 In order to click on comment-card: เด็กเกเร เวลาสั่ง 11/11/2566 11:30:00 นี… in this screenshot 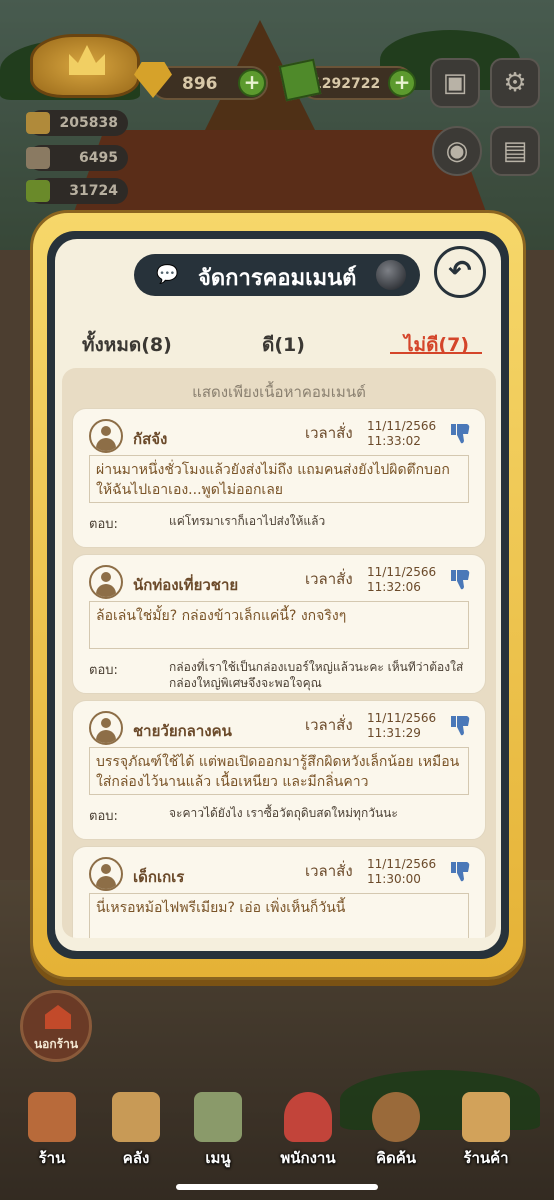, I will do `click(279, 892)`.